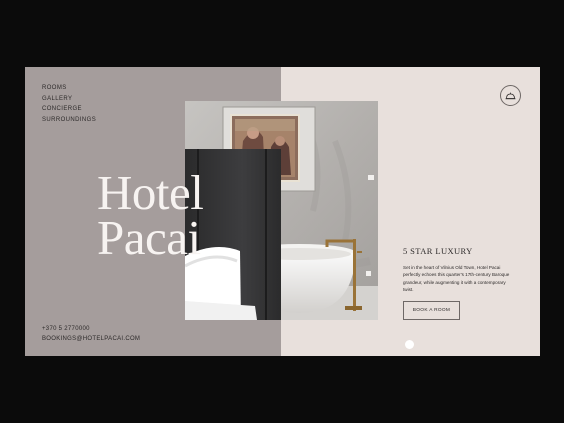 This screenshot has width=564, height=423. What do you see at coordinates (91, 329) in the screenshot?
I see `phone-link: +370 5 2770000` at bounding box center [91, 329].